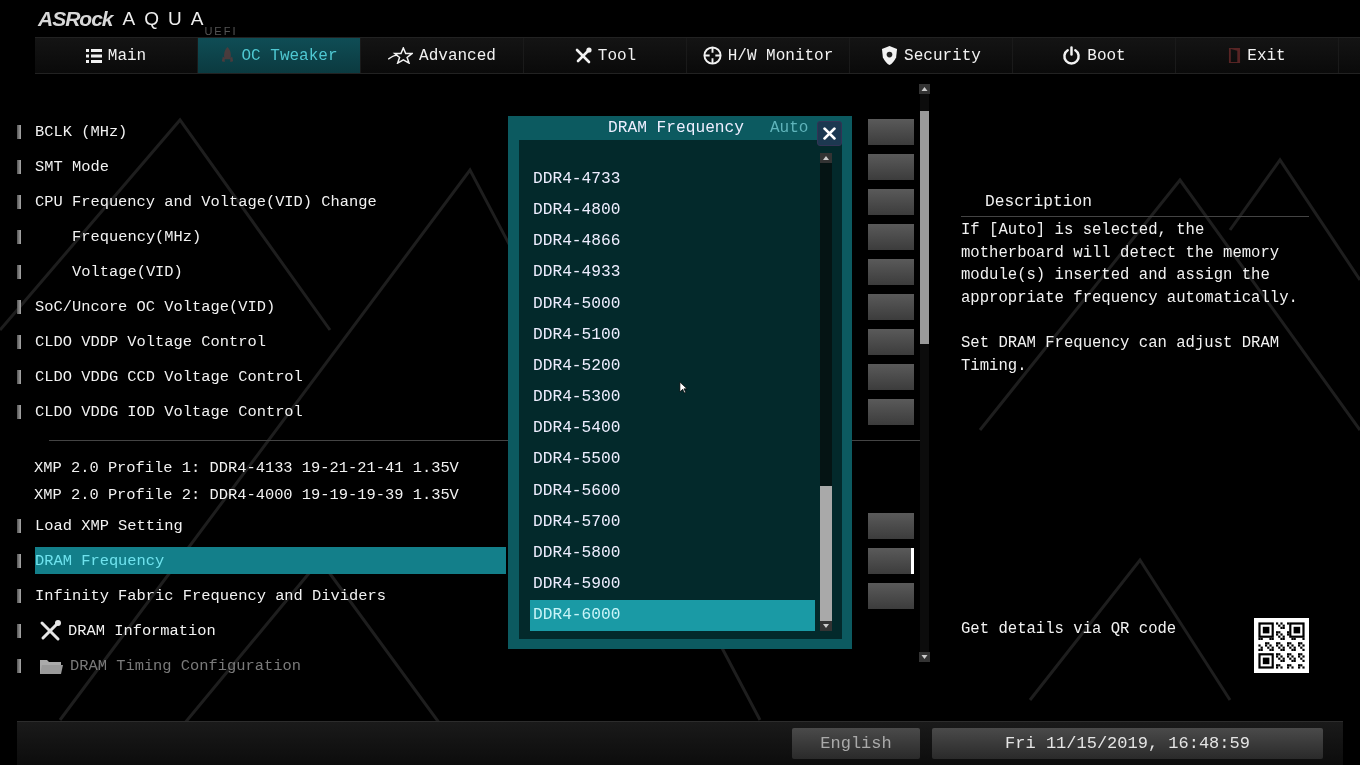 This screenshot has width=1360, height=765. I want to click on frequency-option: DDR4-5700, so click(672, 522).